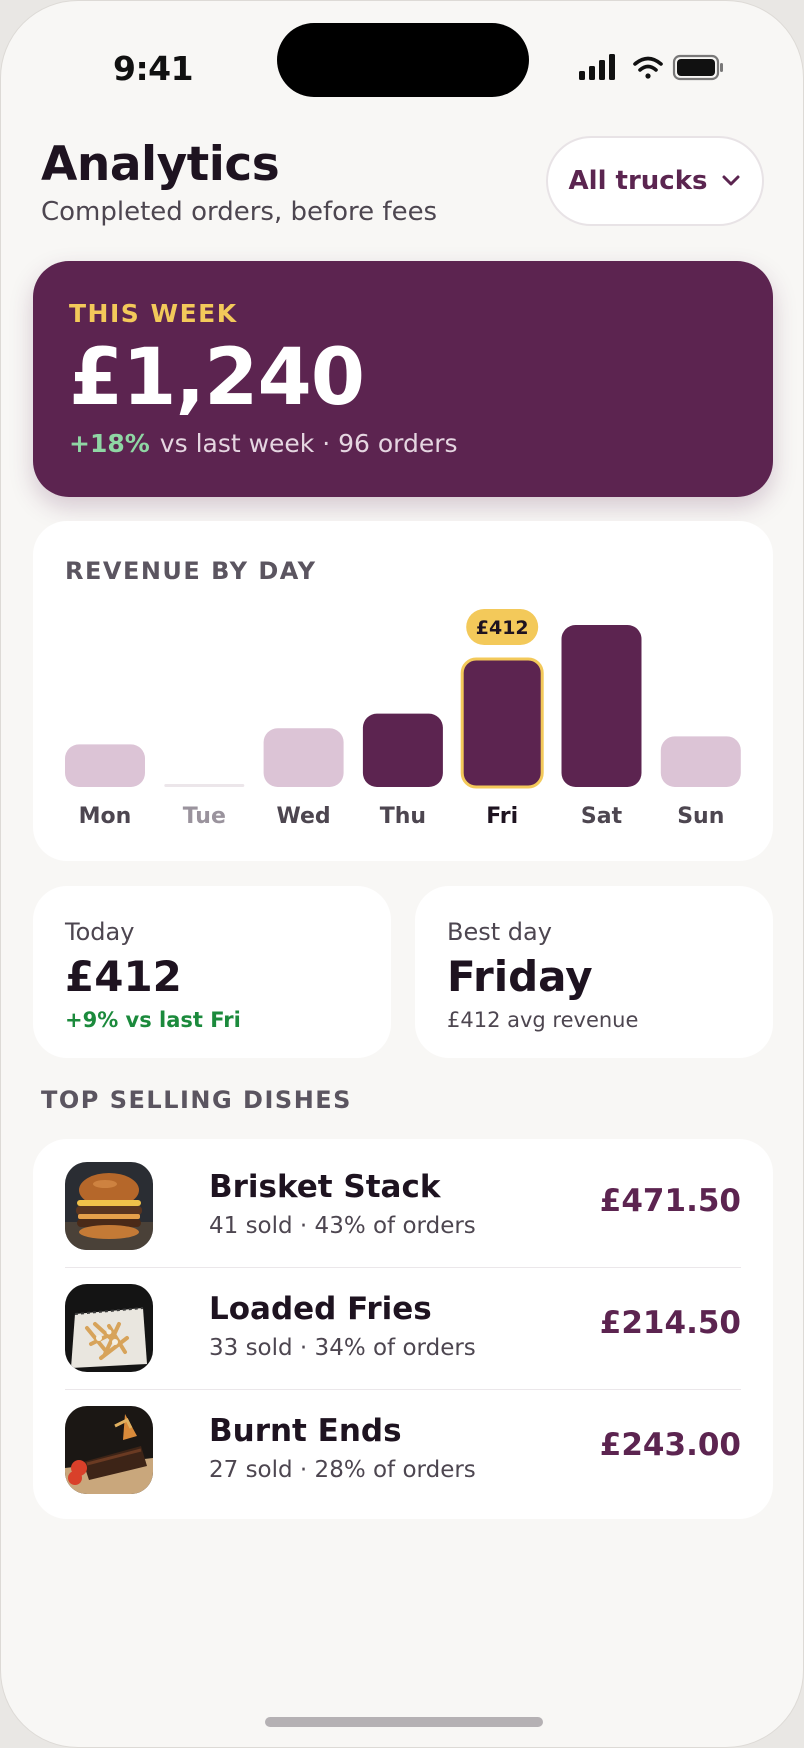 The height and width of the screenshot is (1748, 804). Describe the element at coordinates (404, 1722) in the screenshot. I see `home-indicator` at that location.